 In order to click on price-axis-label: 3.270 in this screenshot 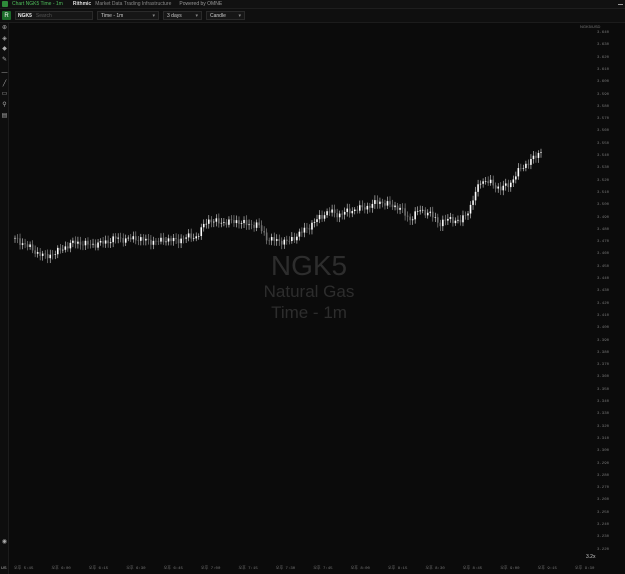, I will do `click(603, 488)`.